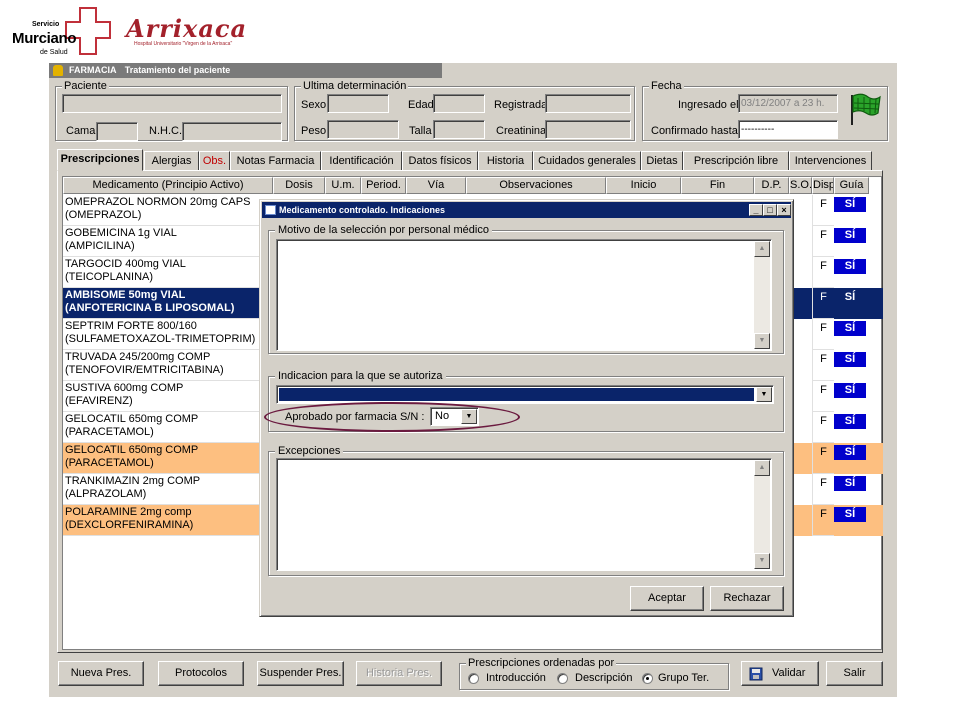 The image size is (960, 720). What do you see at coordinates (788, 129) in the screenshot?
I see `confirmado-field: ----------` at bounding box center [788, 129].